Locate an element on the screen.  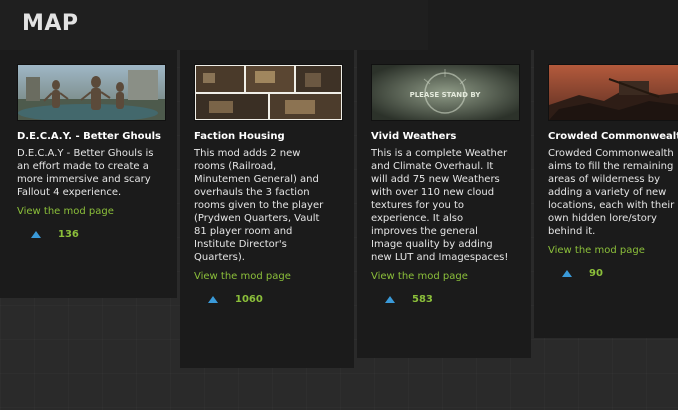
mod-thumbnail: PLEASE STAND BY is located at coordinates (445, 92).